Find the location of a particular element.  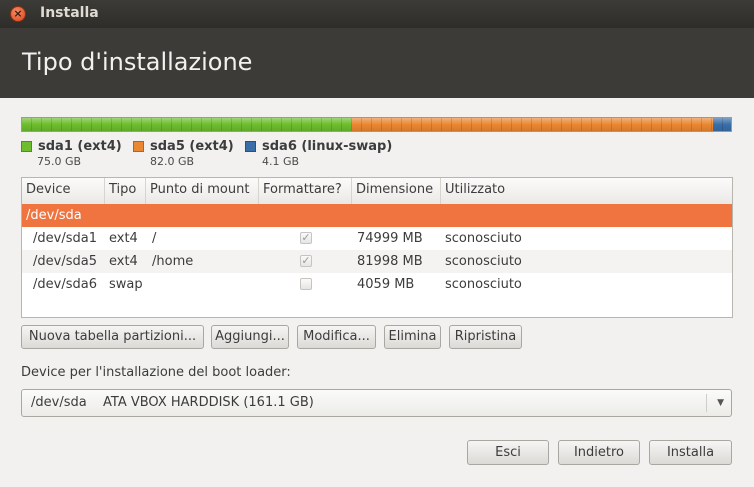

column-header-mount: Punto di mount is located at coordinates (202, 191).